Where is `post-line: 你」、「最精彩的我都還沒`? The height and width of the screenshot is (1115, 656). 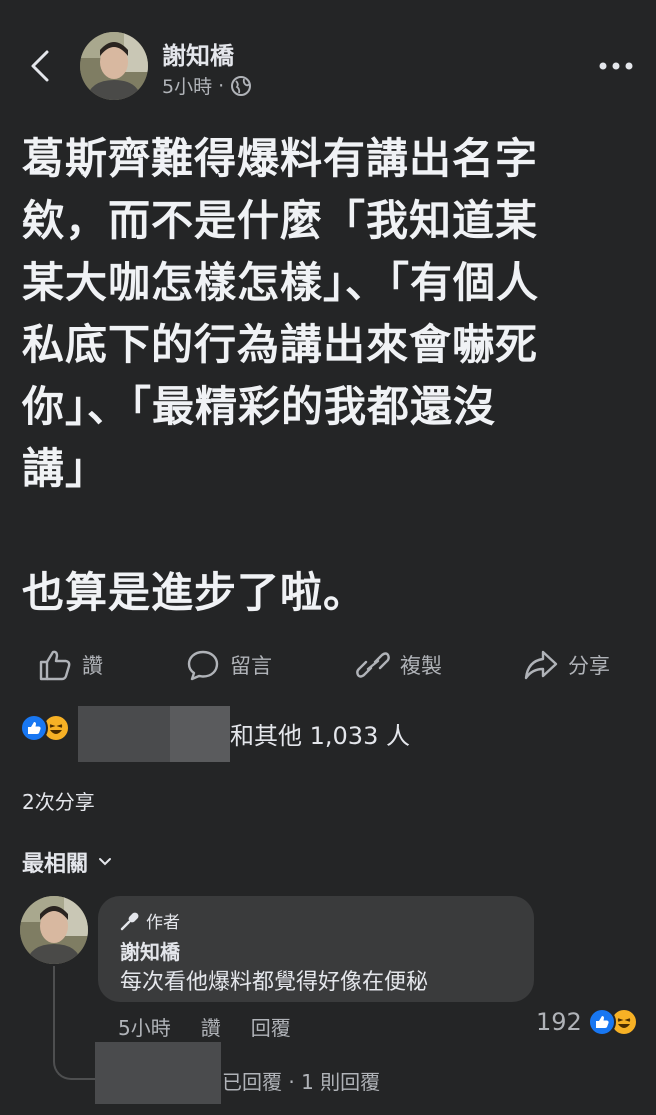 post-line: 你」、「最精彩的我都還沒 is located at coordinates (259, 406).